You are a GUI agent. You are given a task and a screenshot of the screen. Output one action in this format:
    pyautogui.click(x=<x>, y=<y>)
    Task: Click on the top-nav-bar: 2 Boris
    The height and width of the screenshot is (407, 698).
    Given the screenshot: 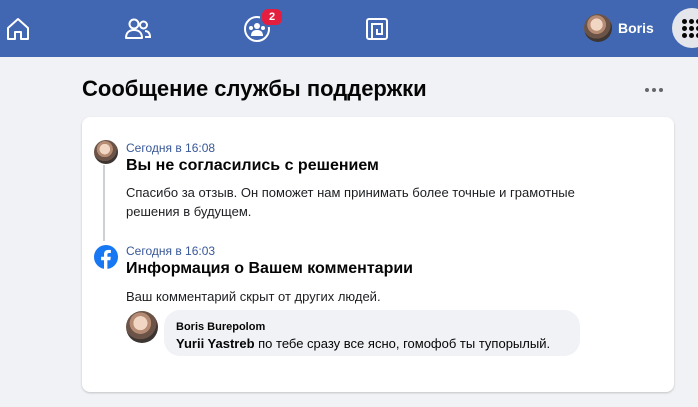 What is the action you would take?
    pyautogui.click(x=349, y=28)
    